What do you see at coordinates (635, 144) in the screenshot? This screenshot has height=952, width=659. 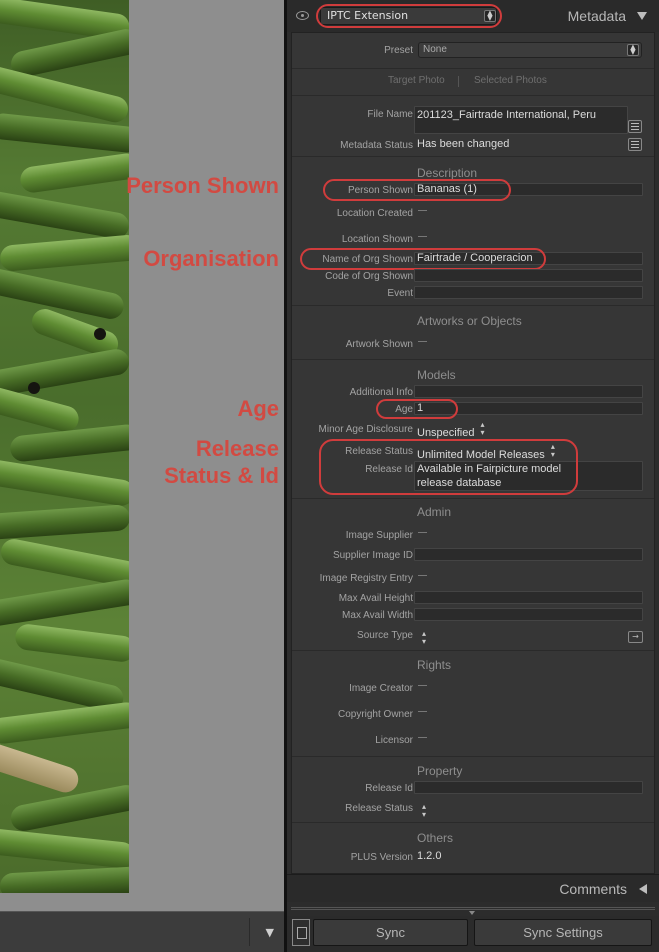 I see `metadata-status-list-icon` at bounding box center [635, 144].